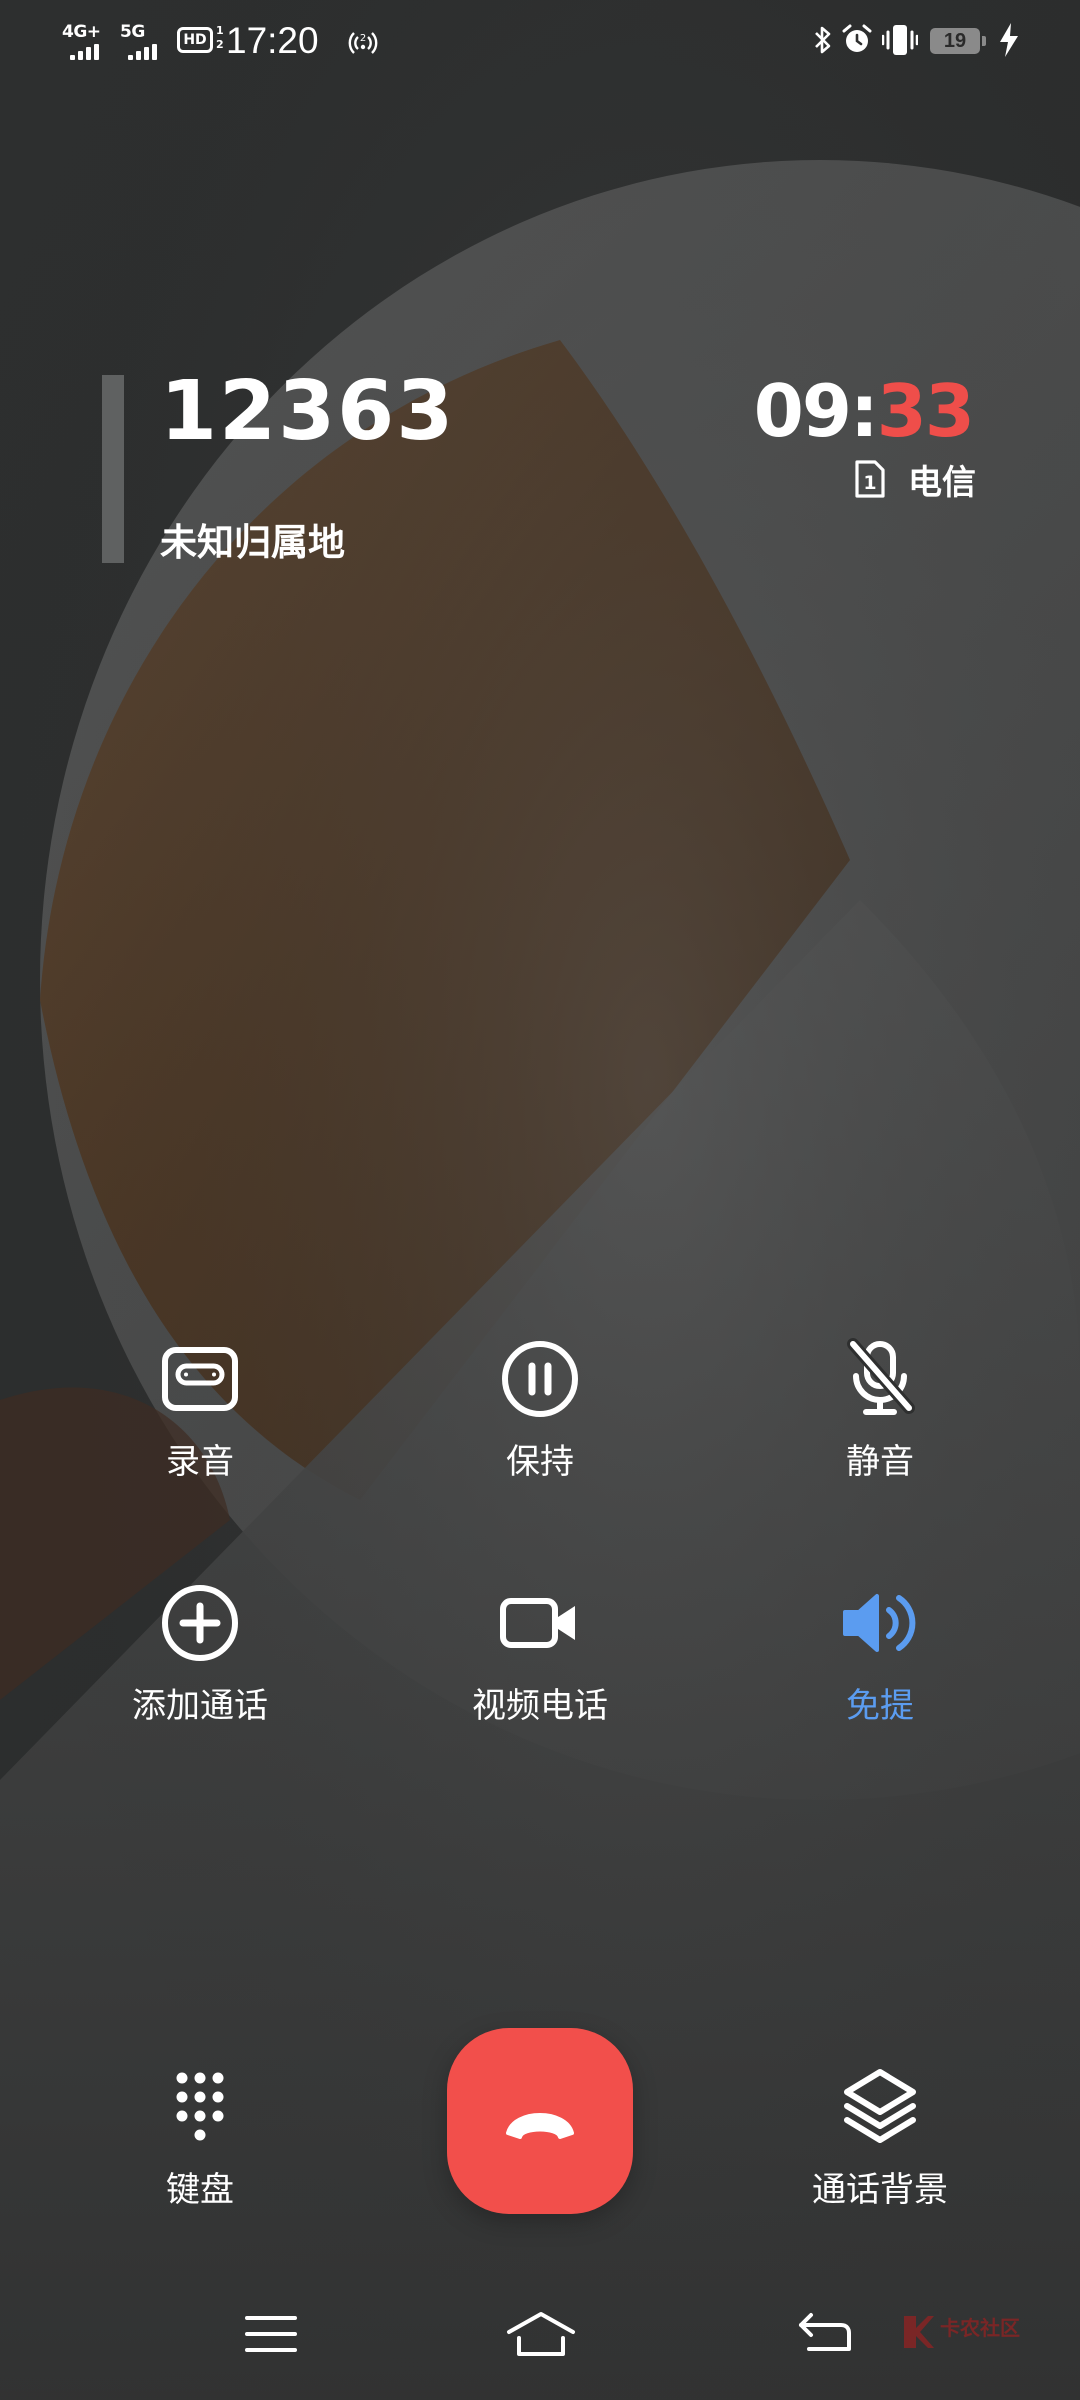  Describe the element at coordinates (927, 43) in the screenshot. I see `status-bar-right: 19` at that location.